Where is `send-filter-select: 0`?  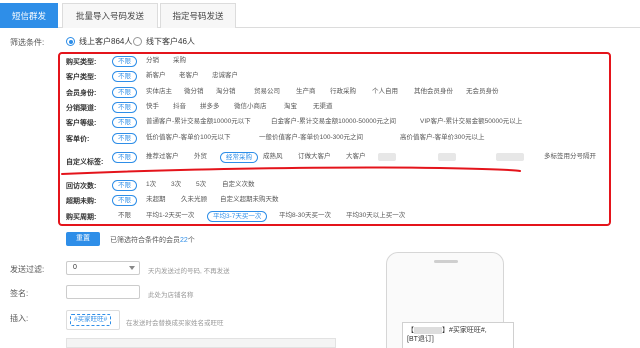
send-filter-select: 0 is located at coordinates (103, 268).